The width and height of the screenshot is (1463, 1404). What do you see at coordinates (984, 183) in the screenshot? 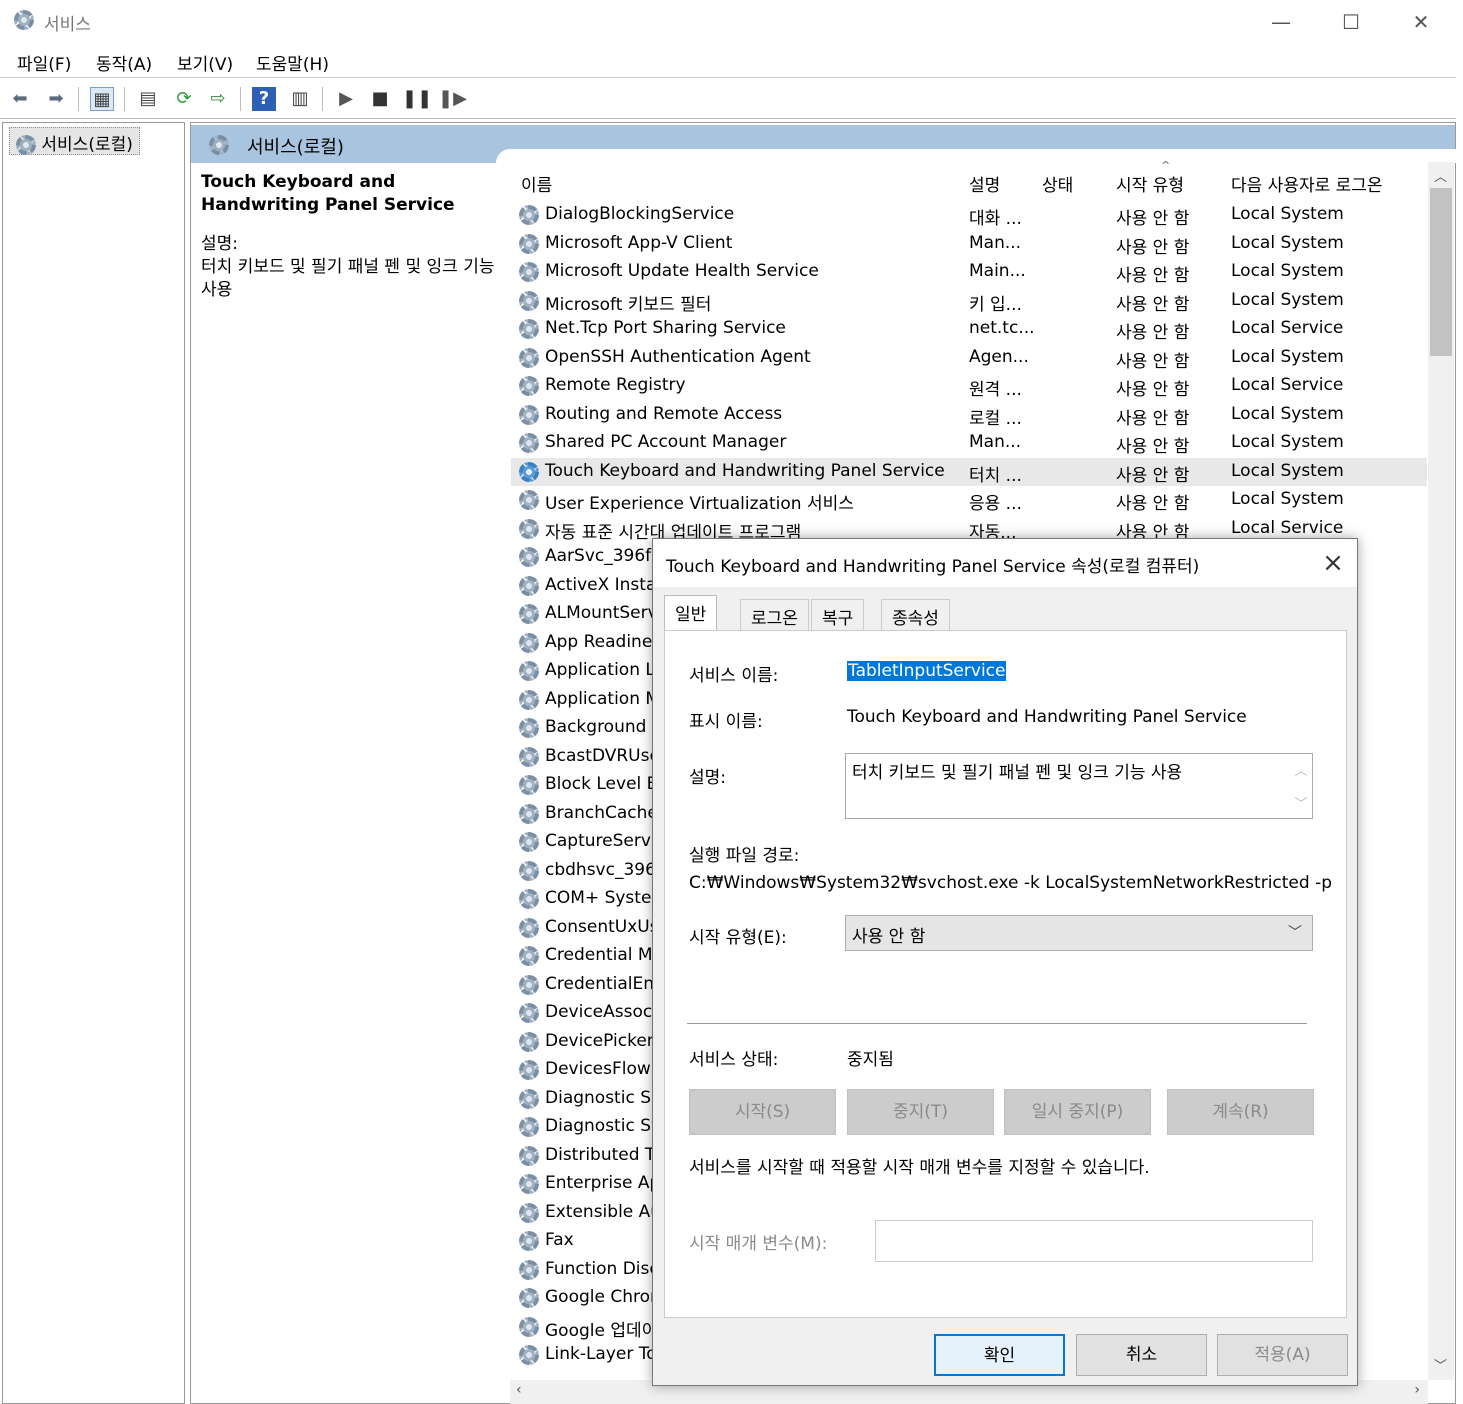
I see `column-header-description: 설명` at bounding box center [984, 183].